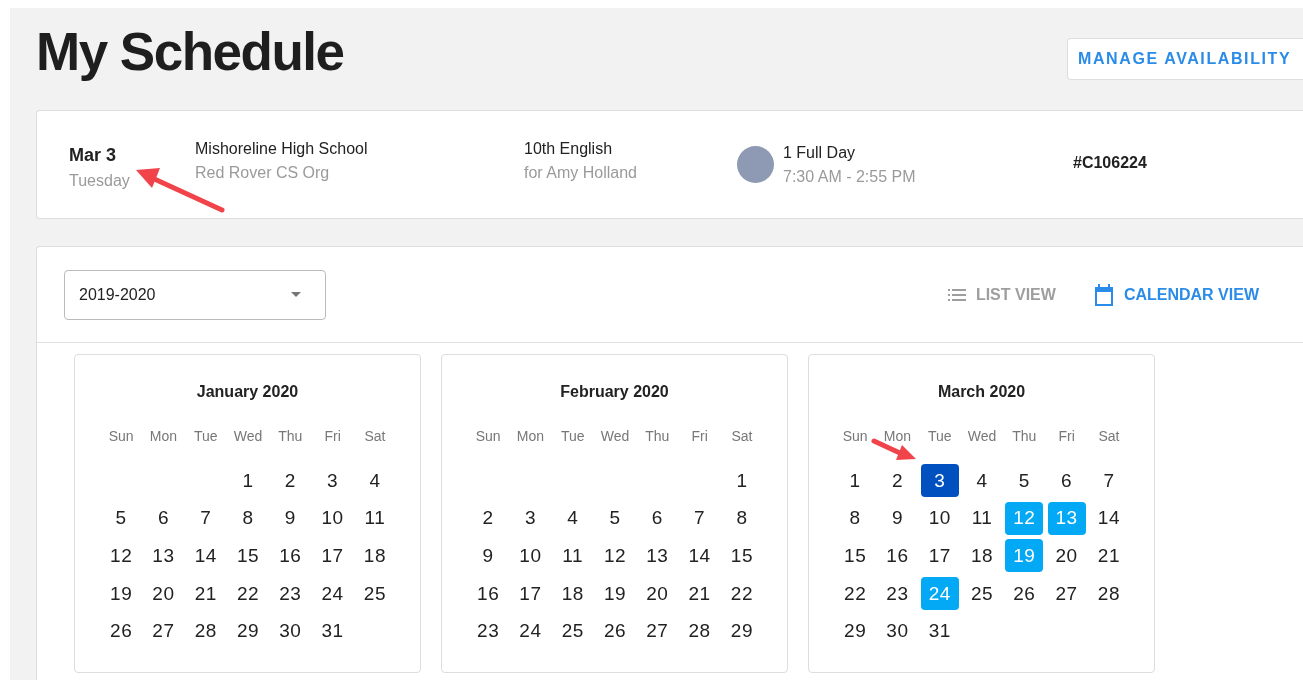 The height and width of the screenshot is (680, 1303). Describe the element at coordinates (375, 436) in the screenshot. I see `weekday-label: Sat` at that location.